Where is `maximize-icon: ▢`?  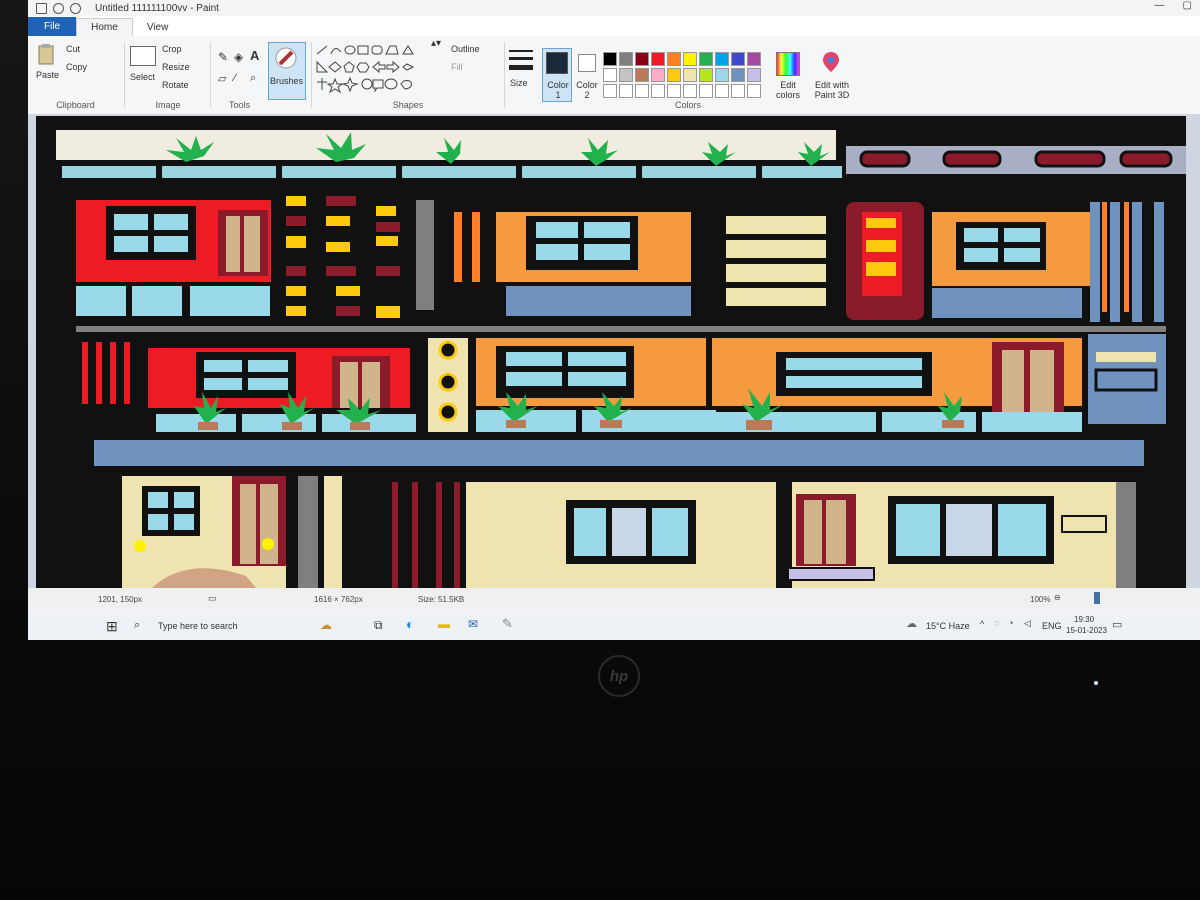 maximize-icon: ▢ is located at coordinates (1187, 5).